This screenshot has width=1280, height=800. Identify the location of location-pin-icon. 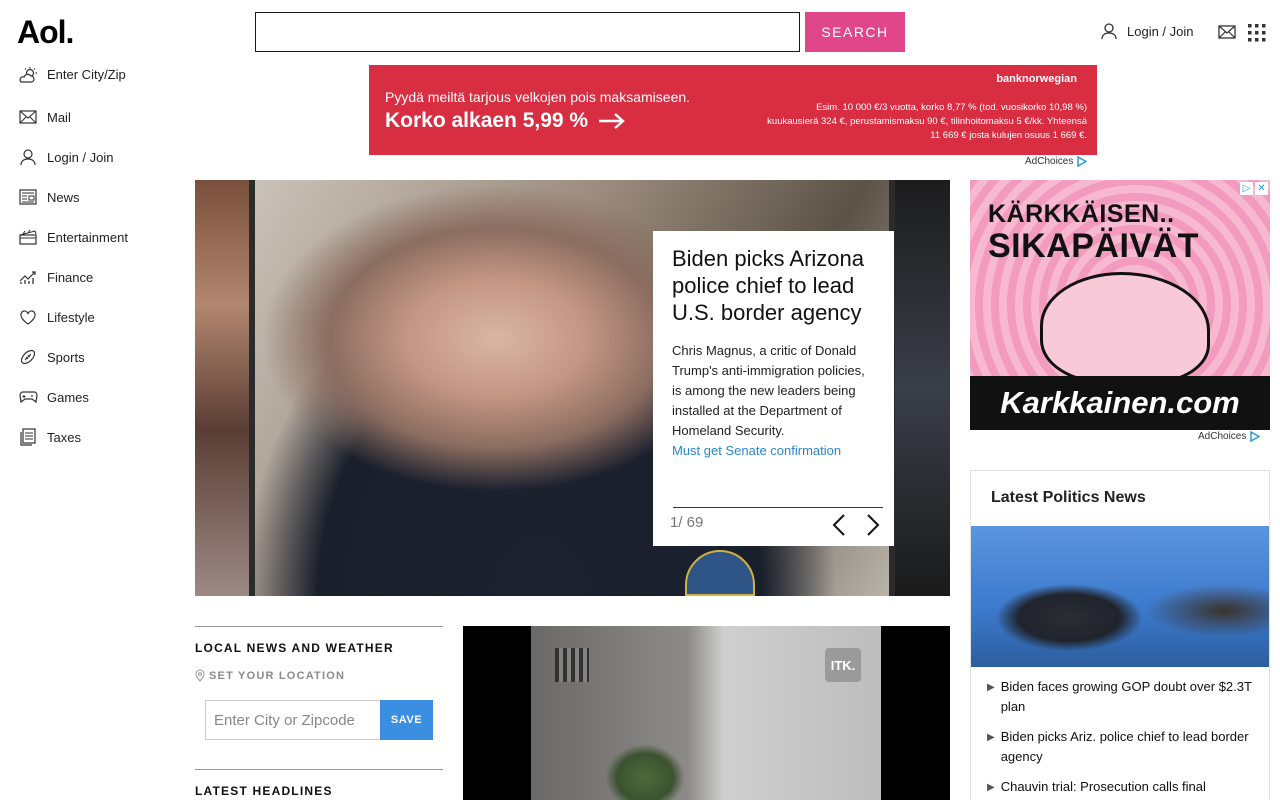
(200, 675).